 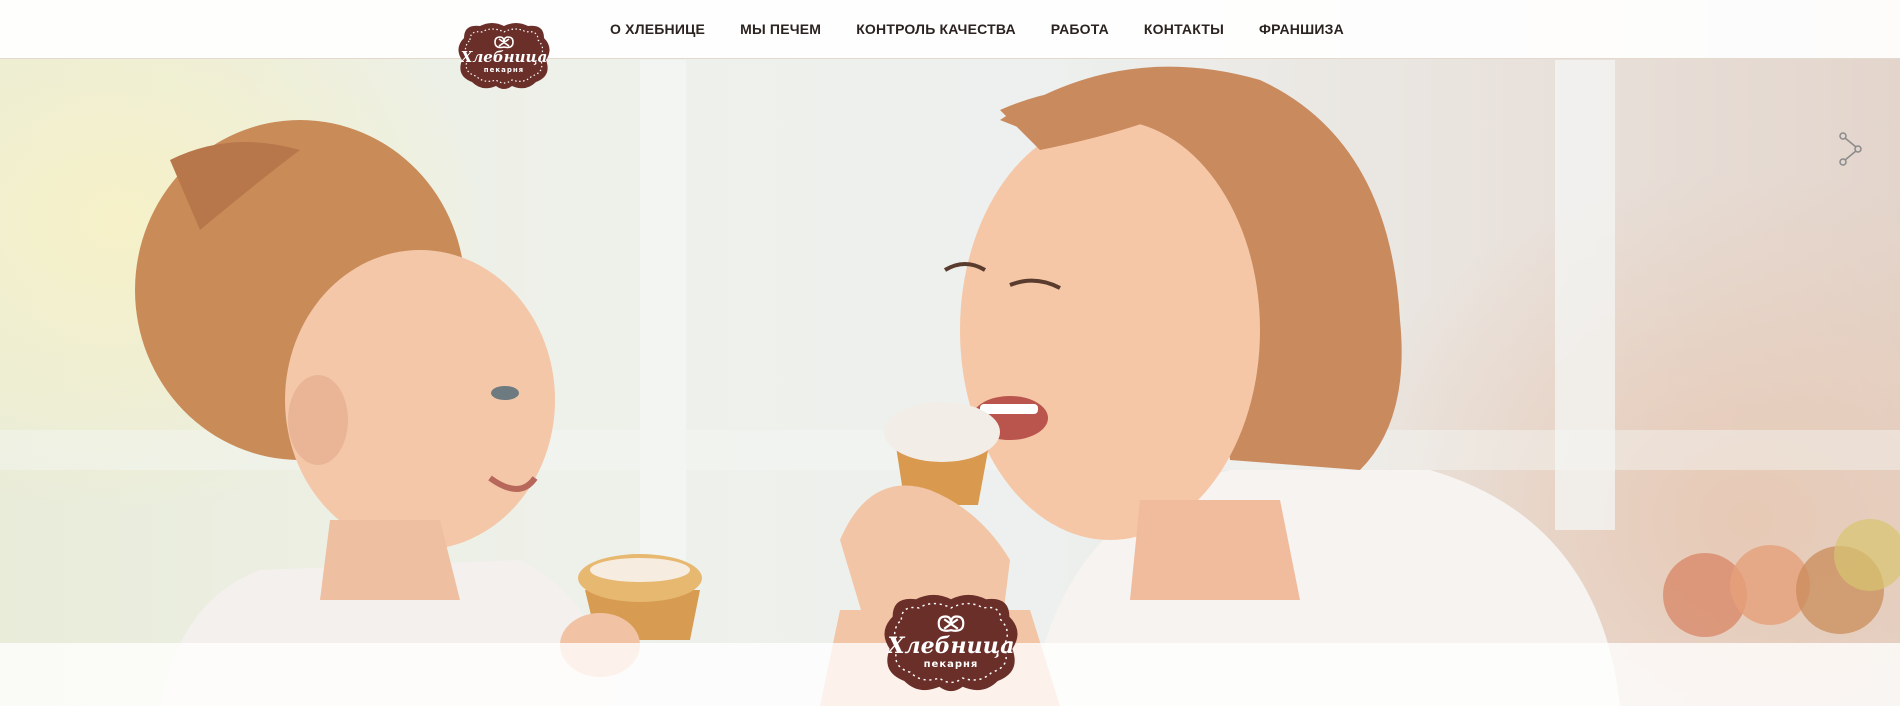 What do you see at coordinates (780, 29) in the screenshot?
I see `nav-item-we-bake: МЫ ПЕЧЕМ` at bounding box center [780, 29].